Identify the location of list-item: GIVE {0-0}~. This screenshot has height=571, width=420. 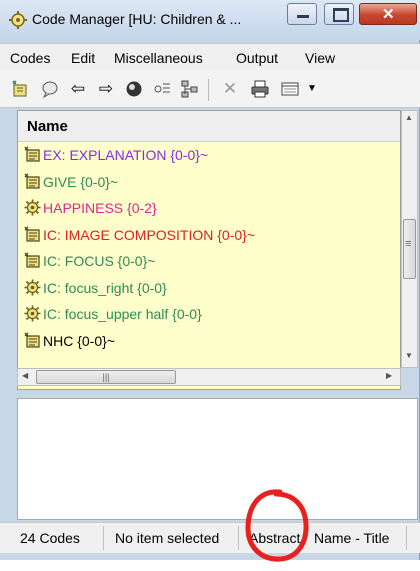
(71, 186).